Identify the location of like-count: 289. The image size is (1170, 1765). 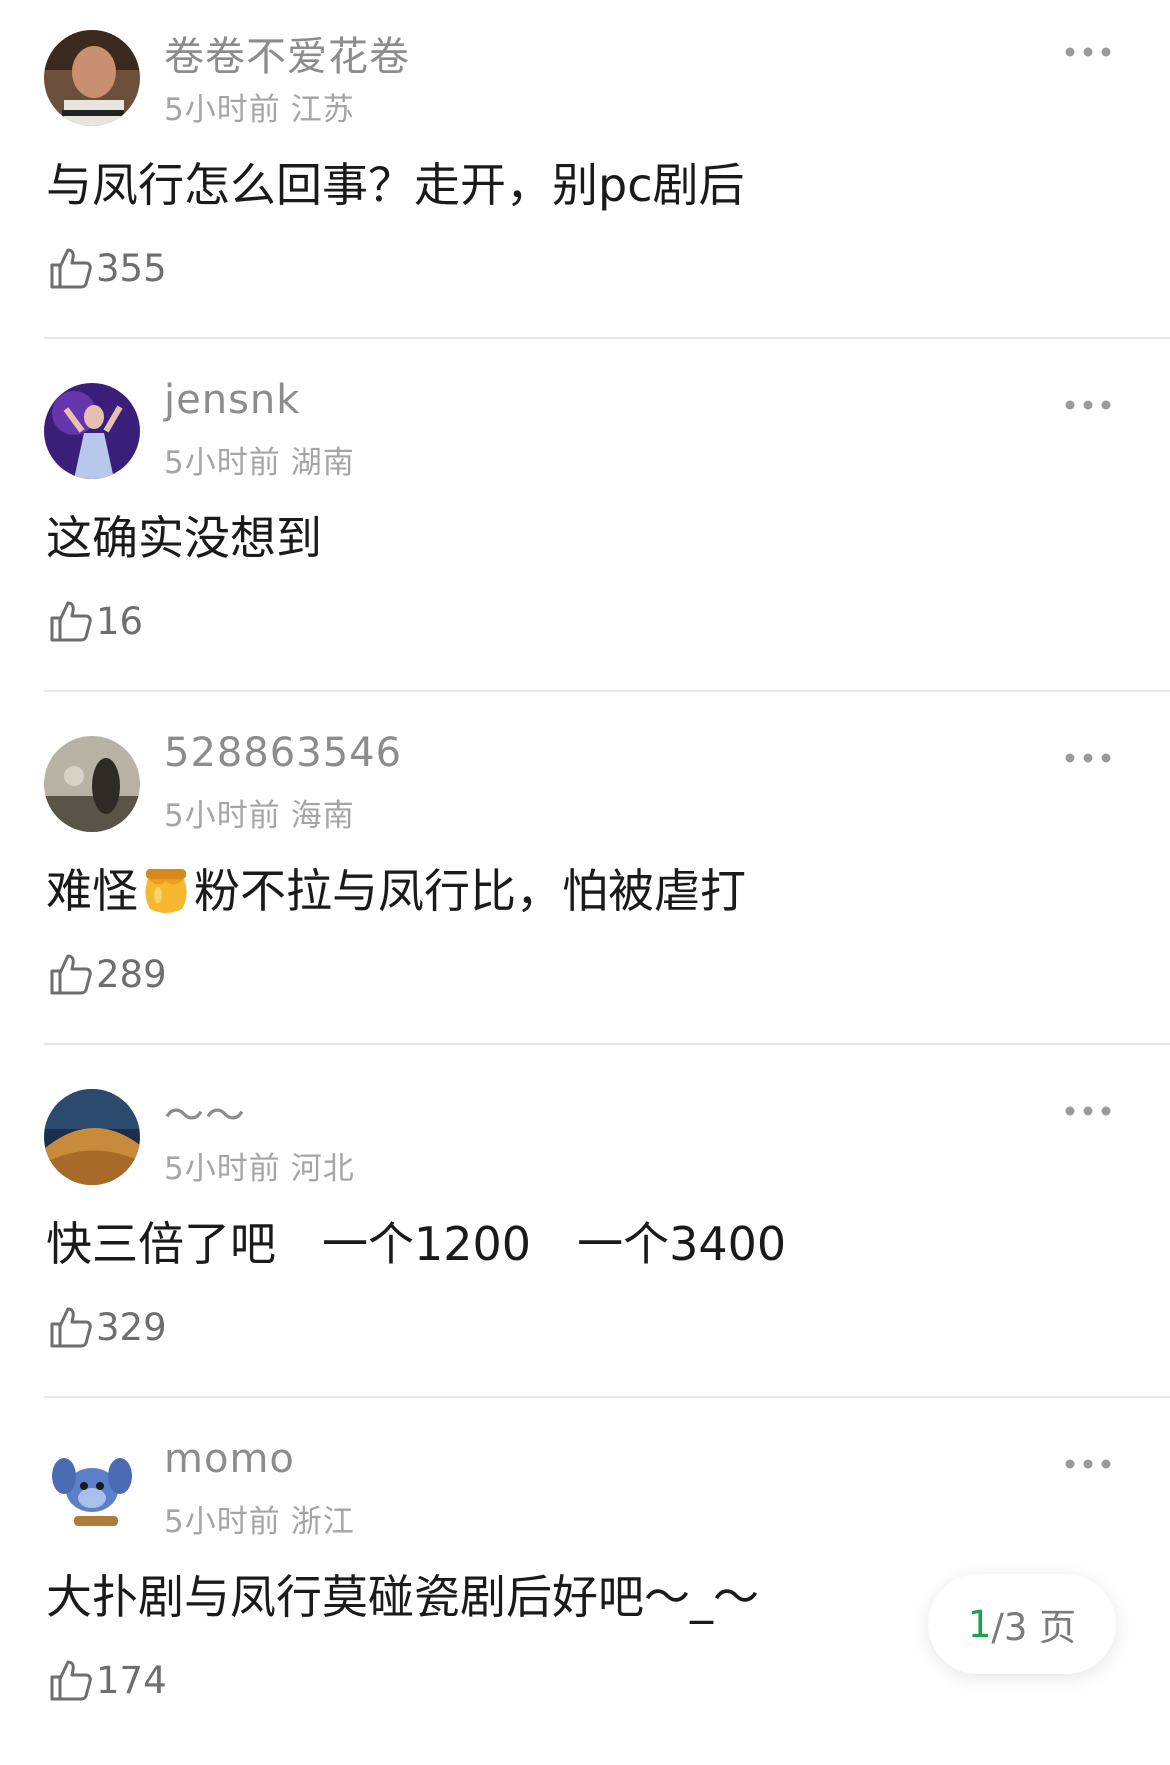
(131, 974).